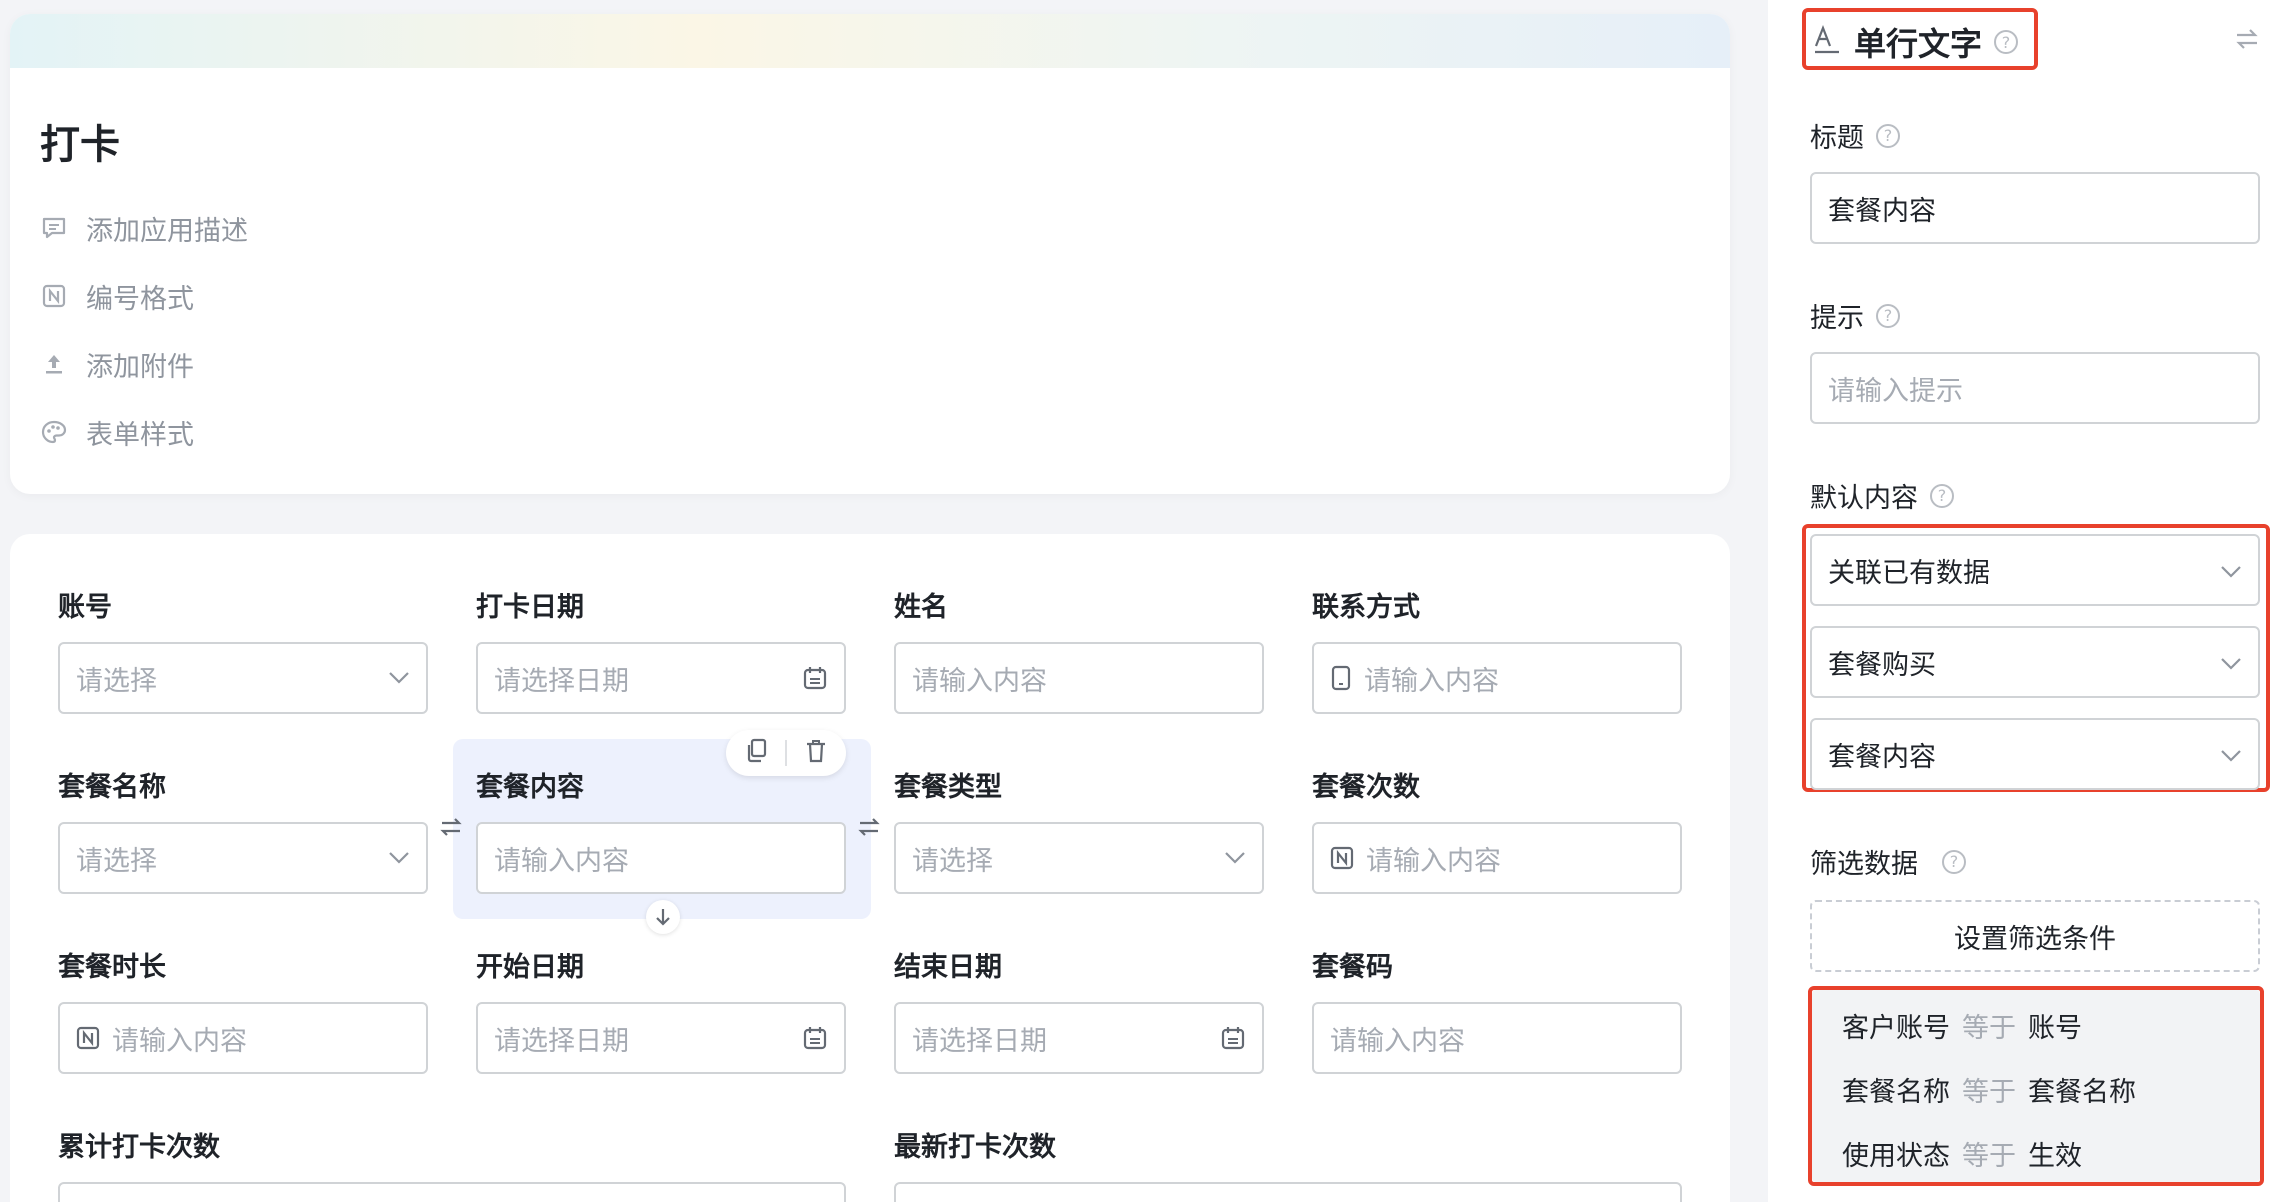 Image resolution: width=2288 pixels, height=1202 pixels. I want to click on meta-label: 添加附件, so click(140, 367).